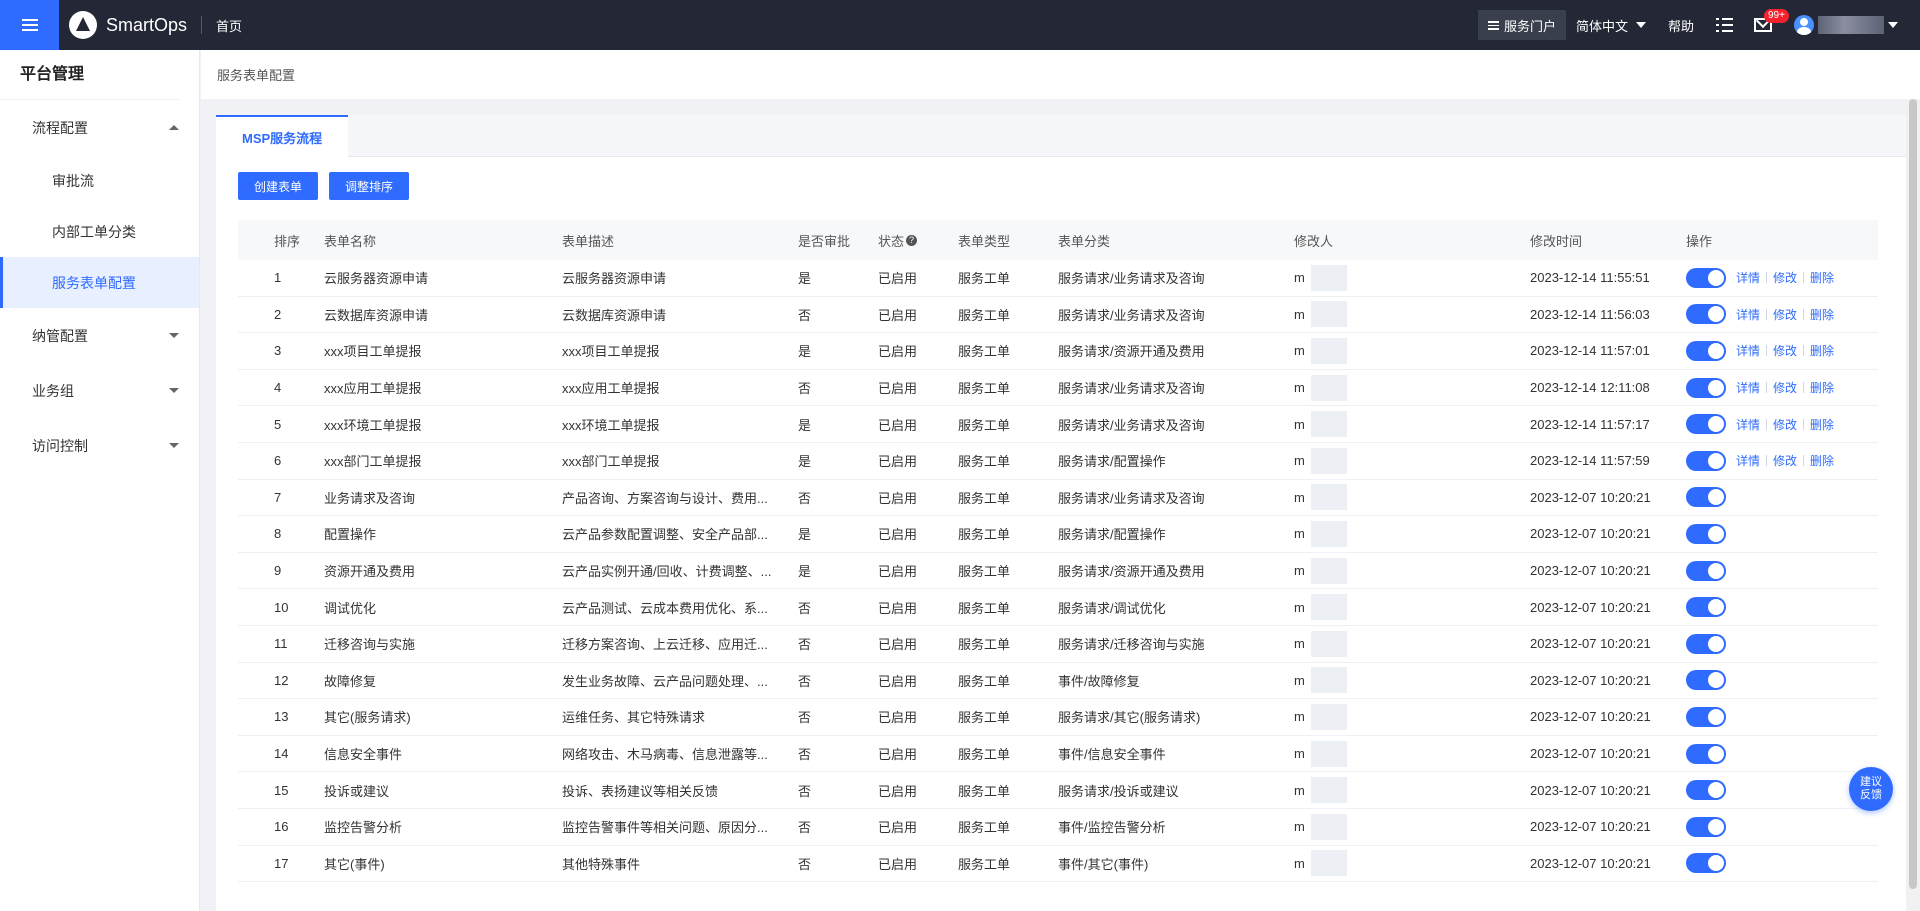 The height and width of the screenshot is (911, 1920). What do you see at coordinates (1871, 789) in the screenshot?
I see `feedback-button: 建议 反馈` at bounding box center [1871, 789].